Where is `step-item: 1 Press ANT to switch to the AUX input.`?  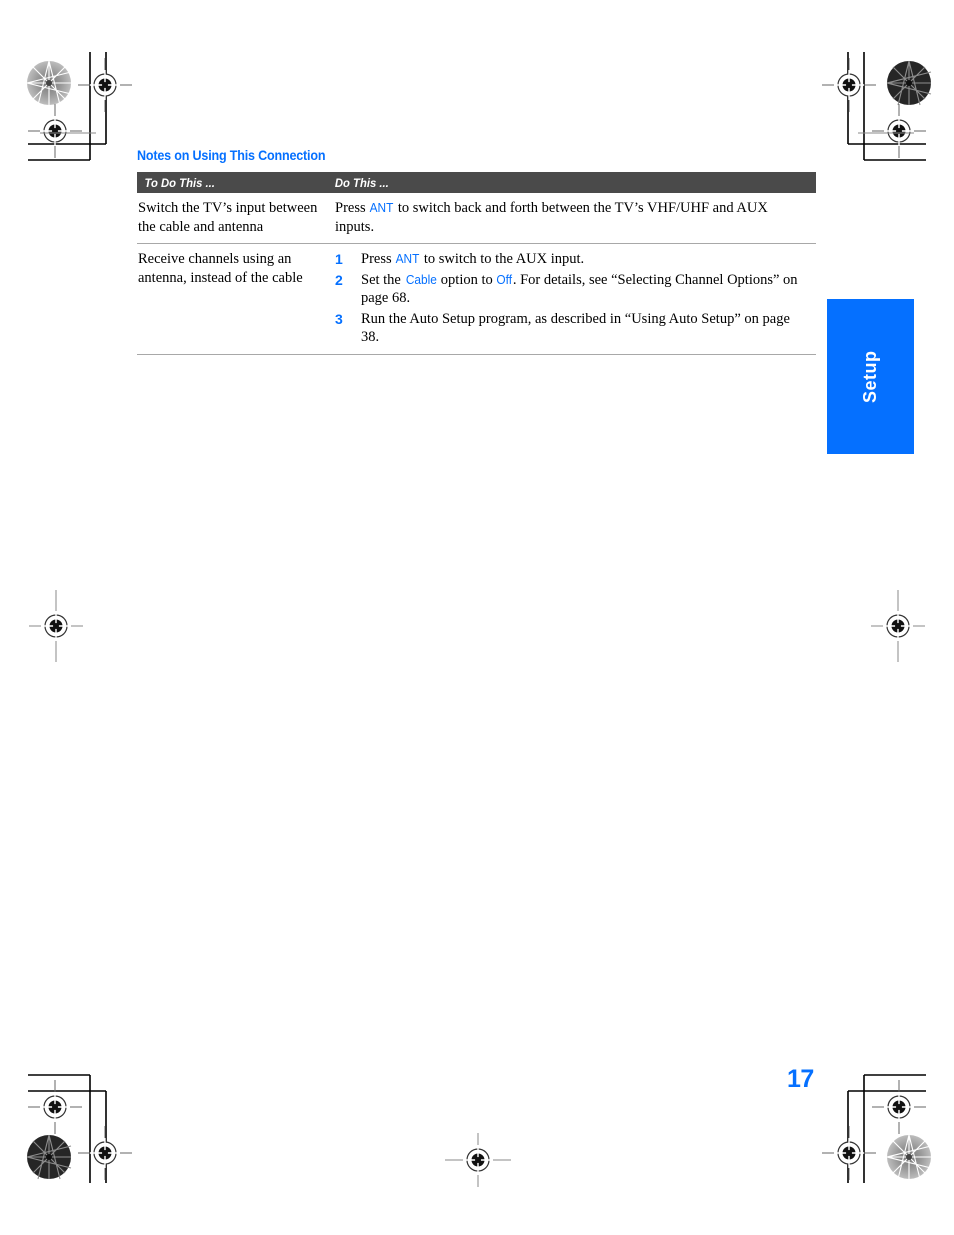
step-item: 1 Press ANT to switch to the AUX input. is located at coordinates (575, 259).